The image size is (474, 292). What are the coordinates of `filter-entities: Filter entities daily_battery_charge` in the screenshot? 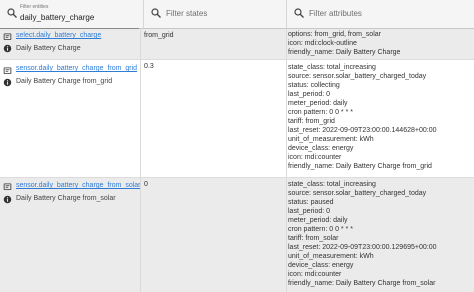 It's located at (69, 14).